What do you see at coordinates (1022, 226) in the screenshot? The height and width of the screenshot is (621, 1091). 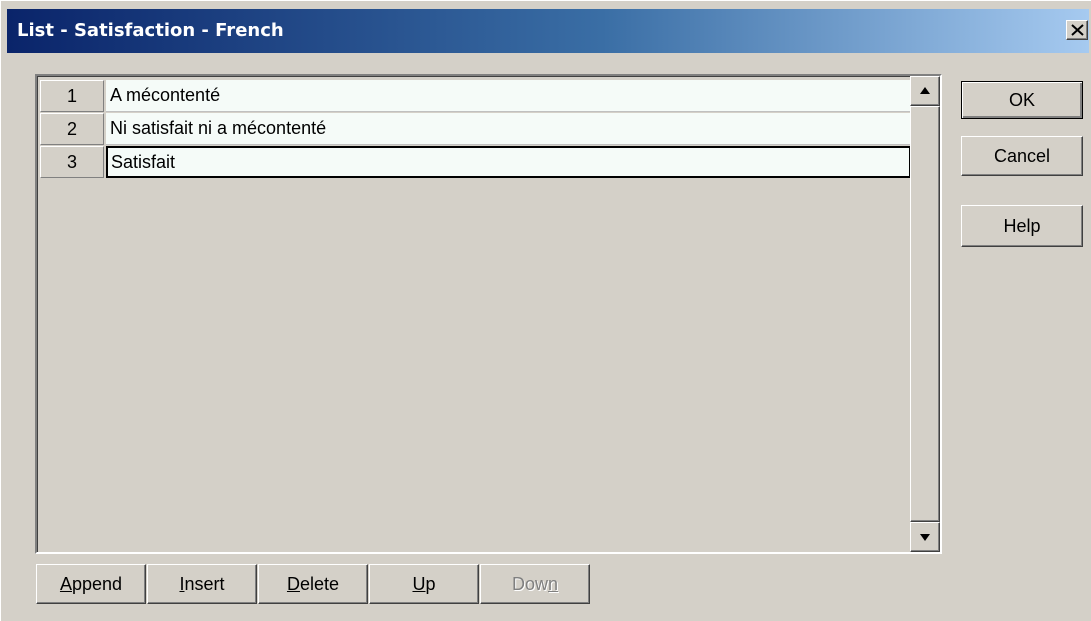 I see `help-button: Help` at bounding box center [1022, 226].